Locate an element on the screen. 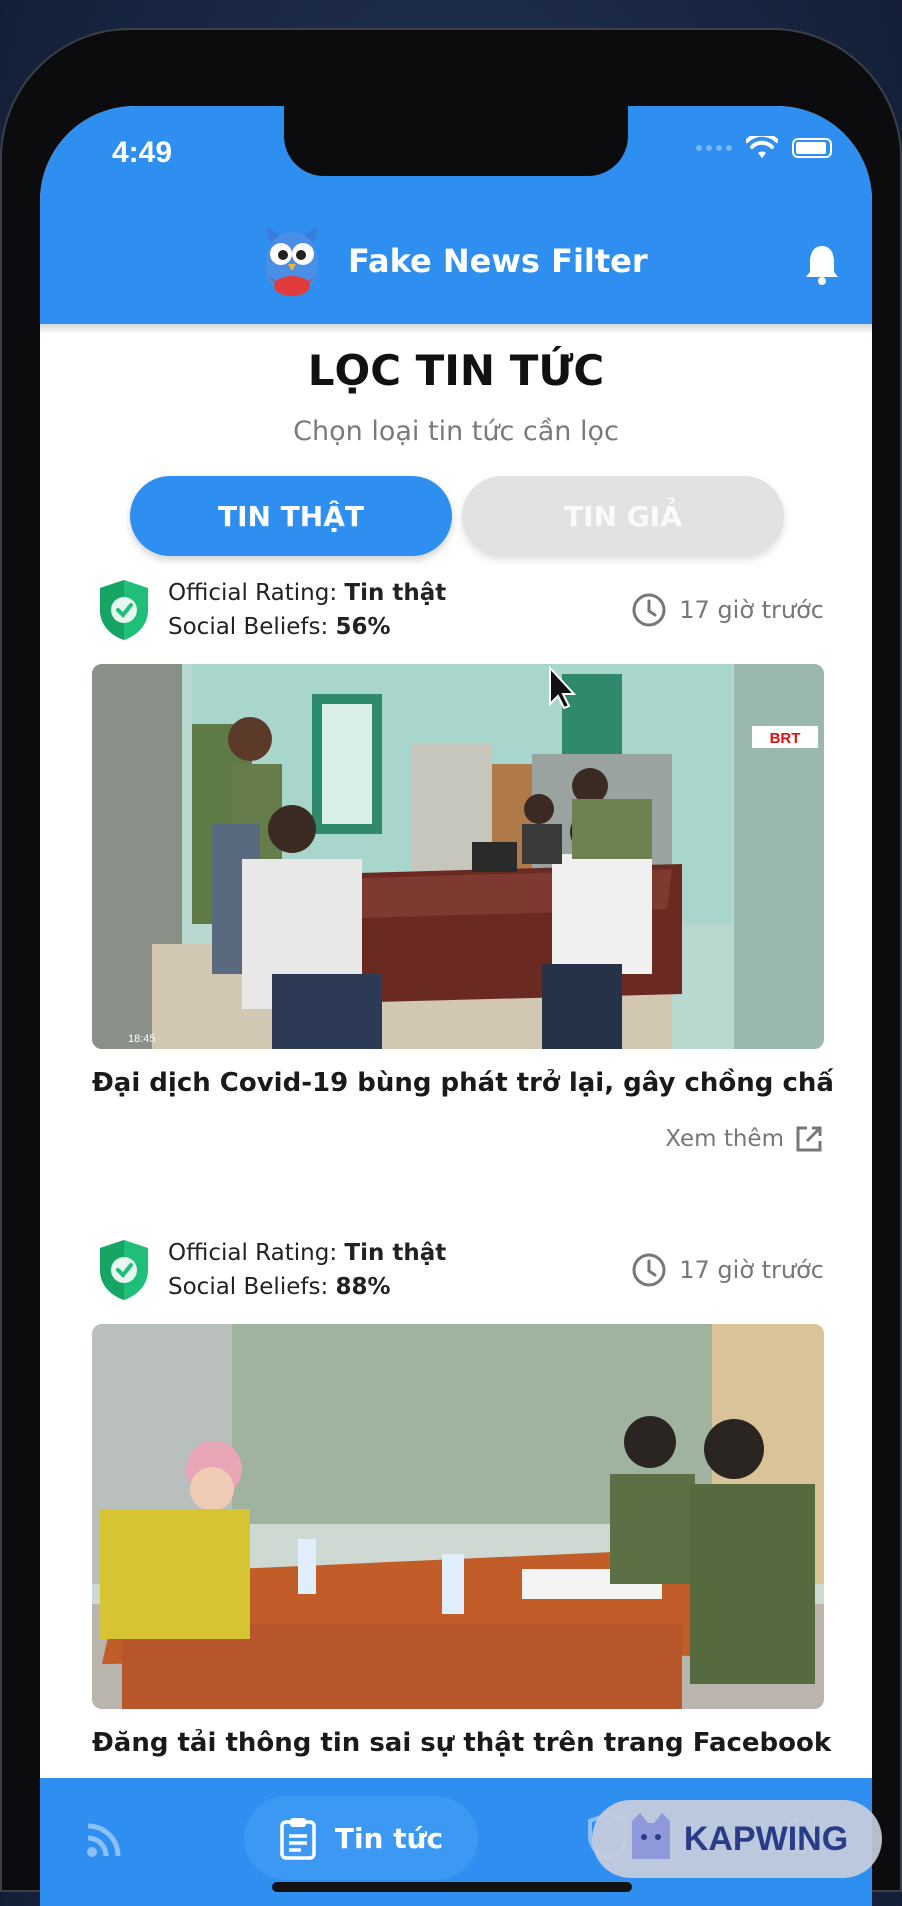 This screenshot has width=902, height=1906. read-more-label: Xem thêm is located at coordinates (724, 1139).